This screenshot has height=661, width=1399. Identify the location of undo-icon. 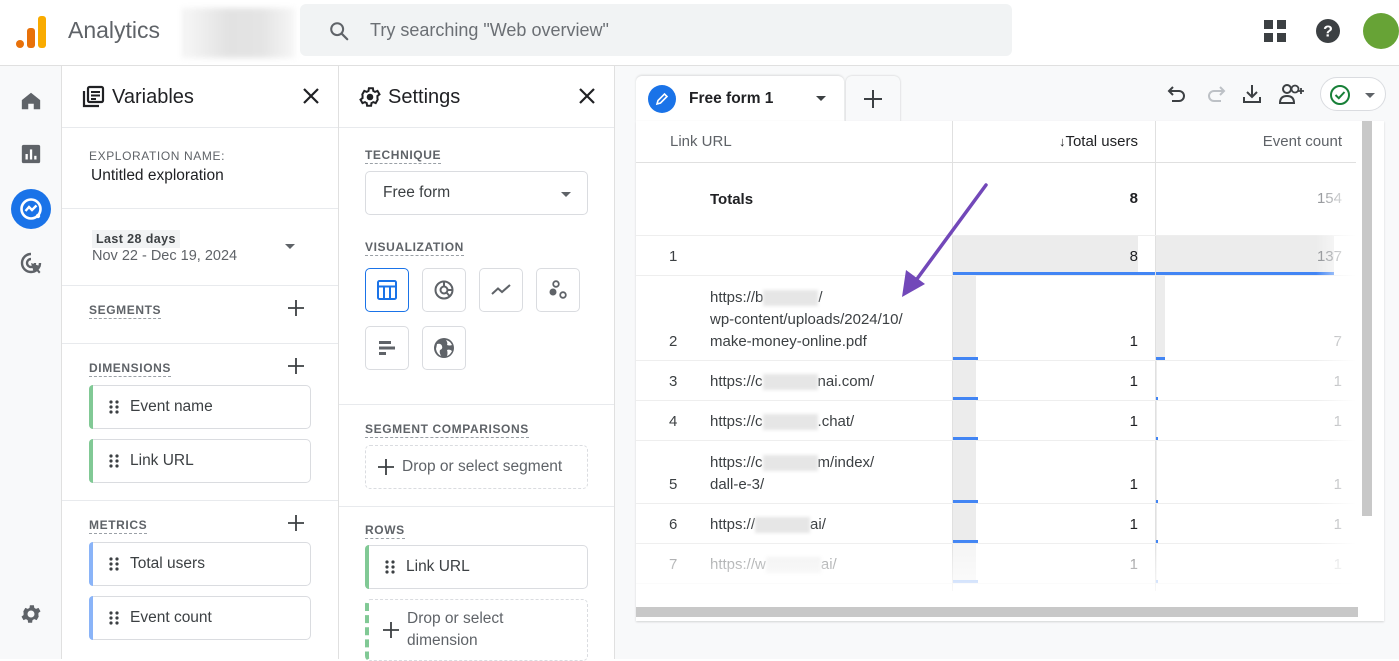
(1177, 94).